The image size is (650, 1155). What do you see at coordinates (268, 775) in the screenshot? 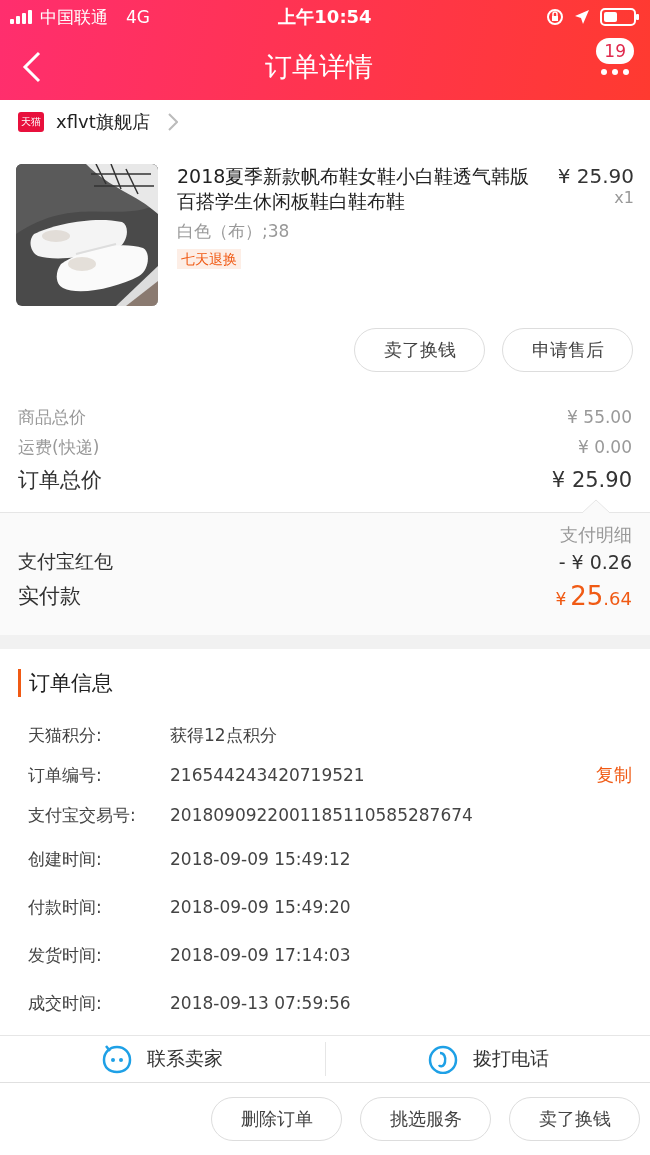
I see `info-value: 216544243420719521` at bounding box center [268, 775].